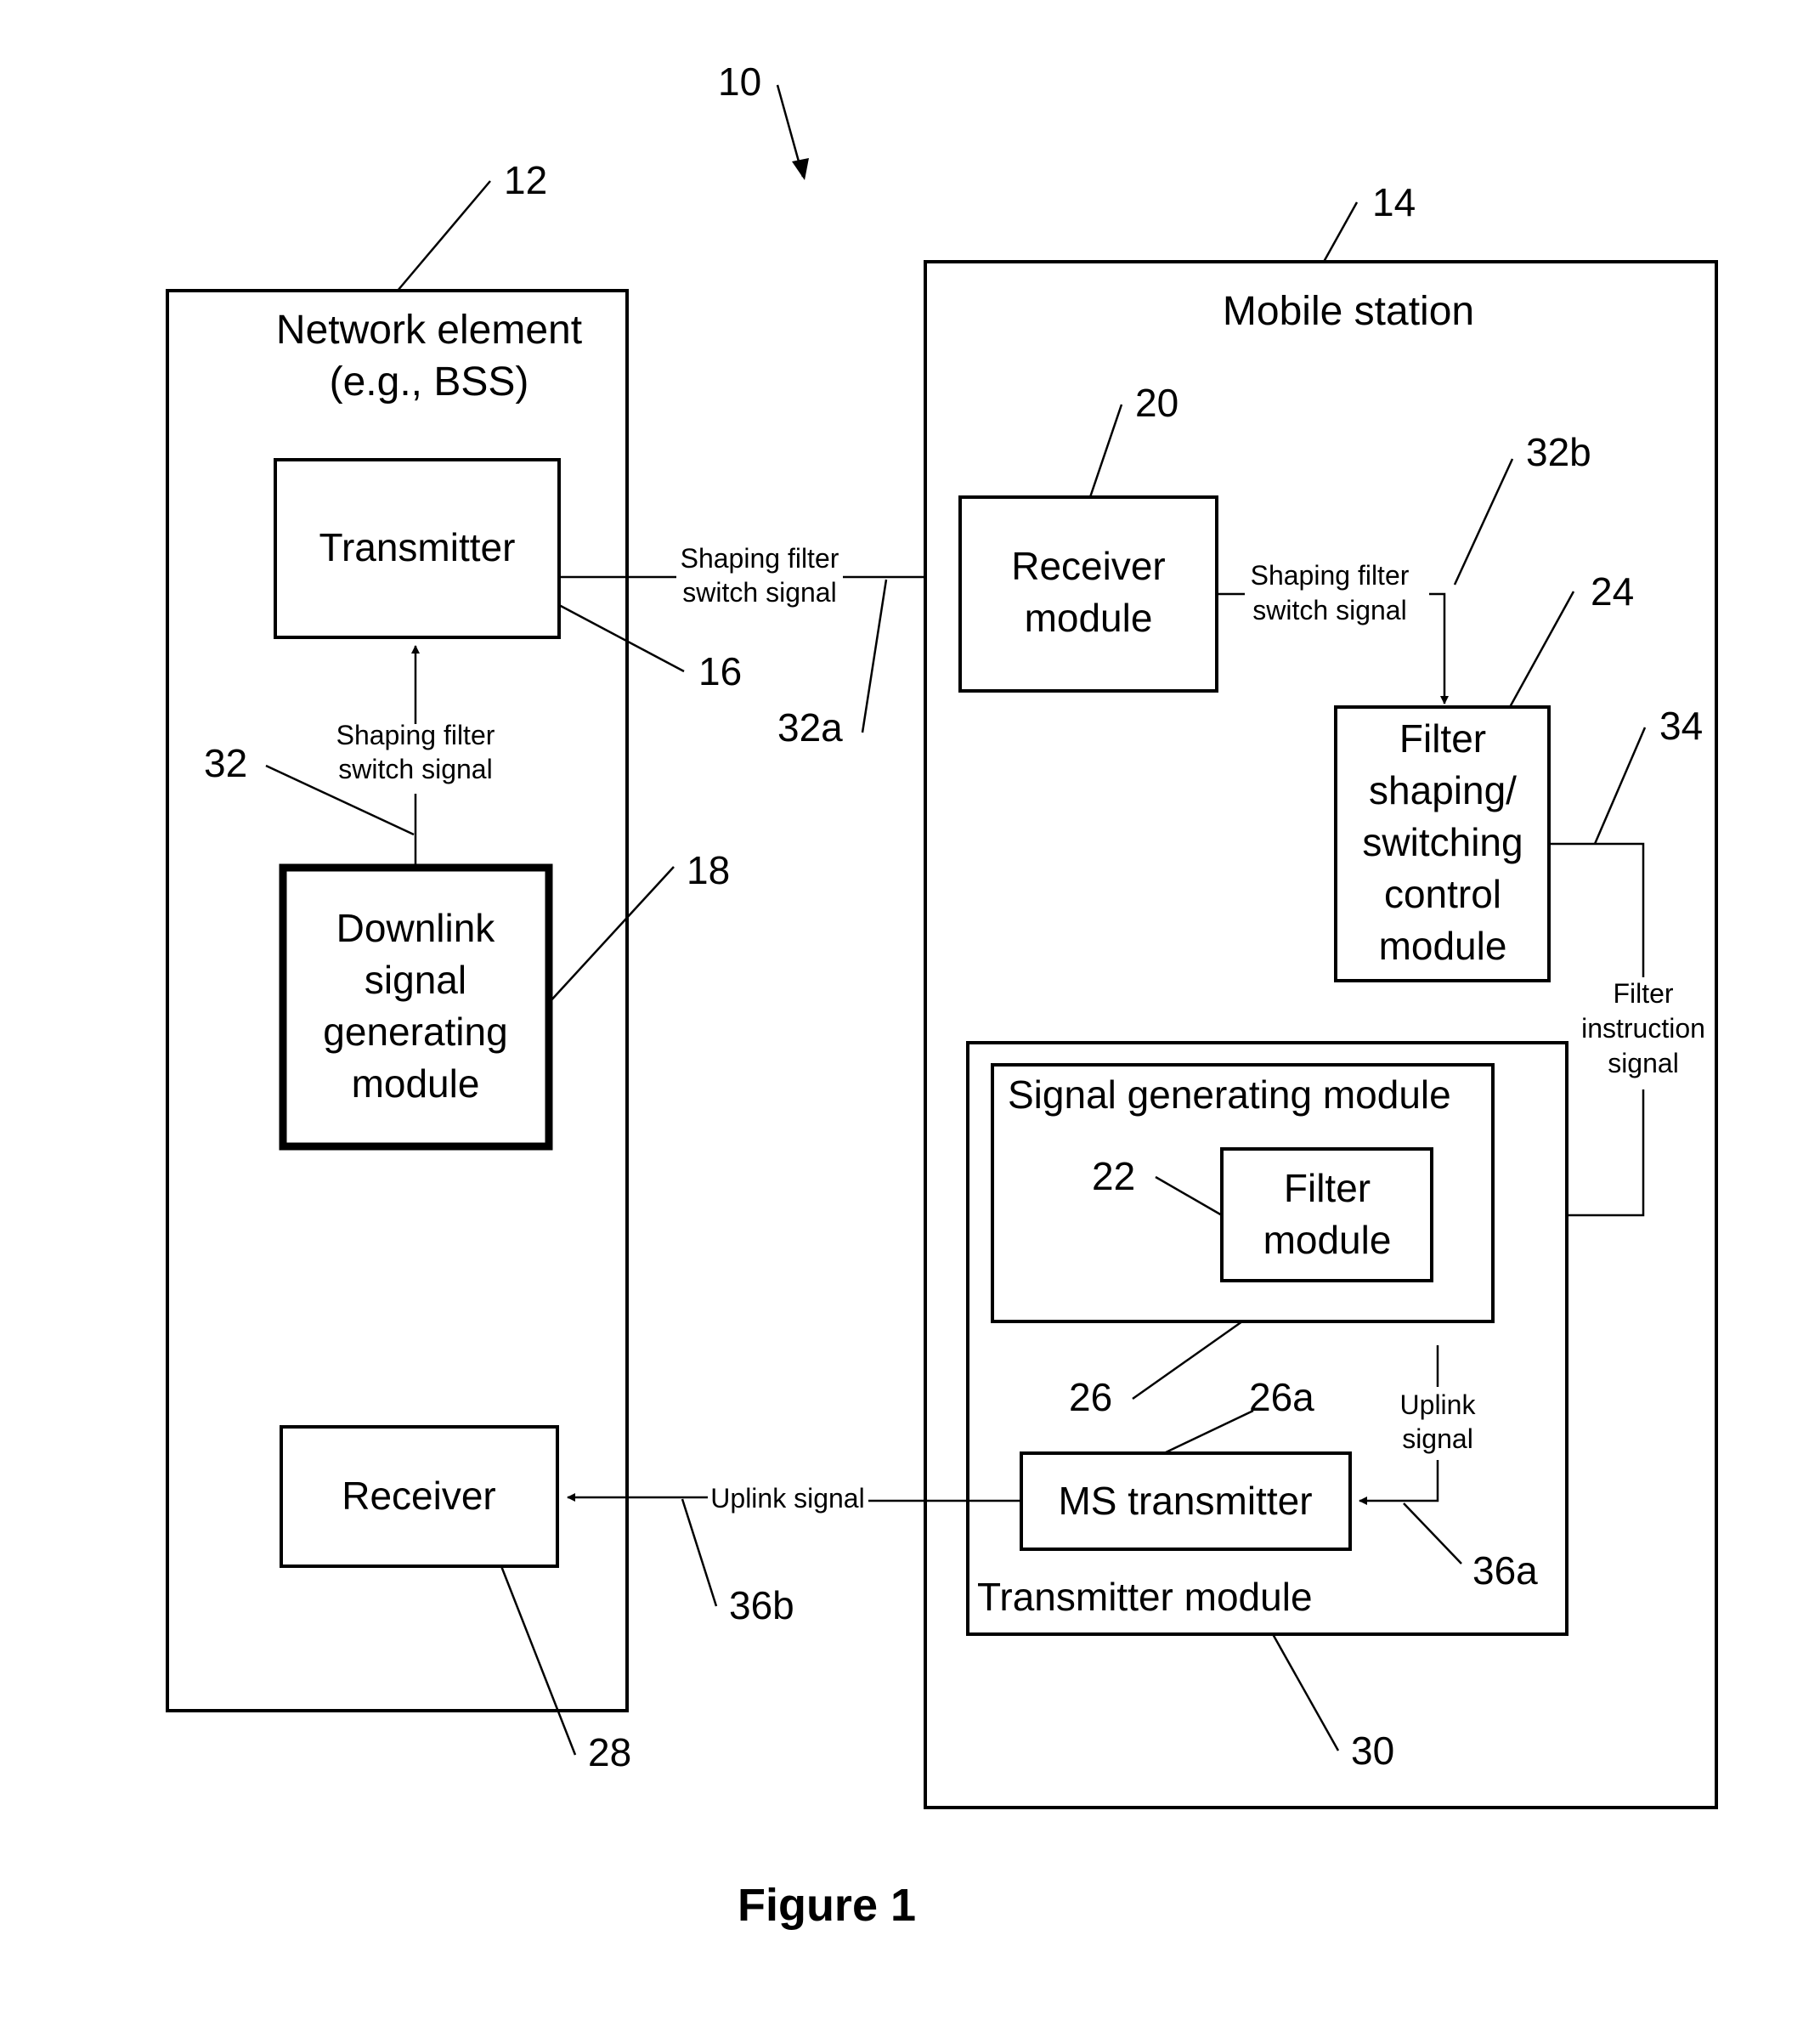 The width and height of the screenshot is (1820, 2037). I want to click on receiver-module-line-2: module, so click(1089, 618).